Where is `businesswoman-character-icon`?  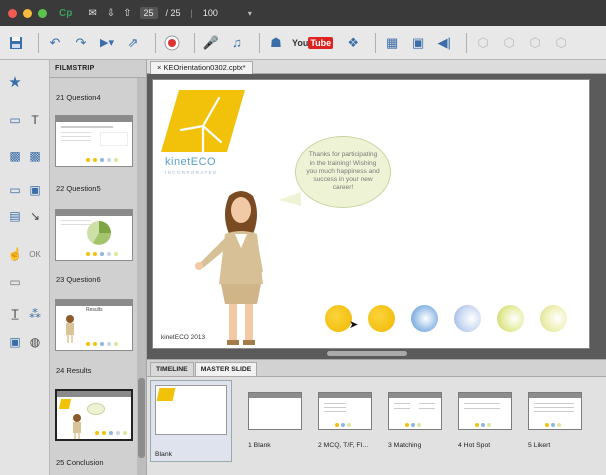
businesswoman-character-icon is located at coordinates (241, 268).